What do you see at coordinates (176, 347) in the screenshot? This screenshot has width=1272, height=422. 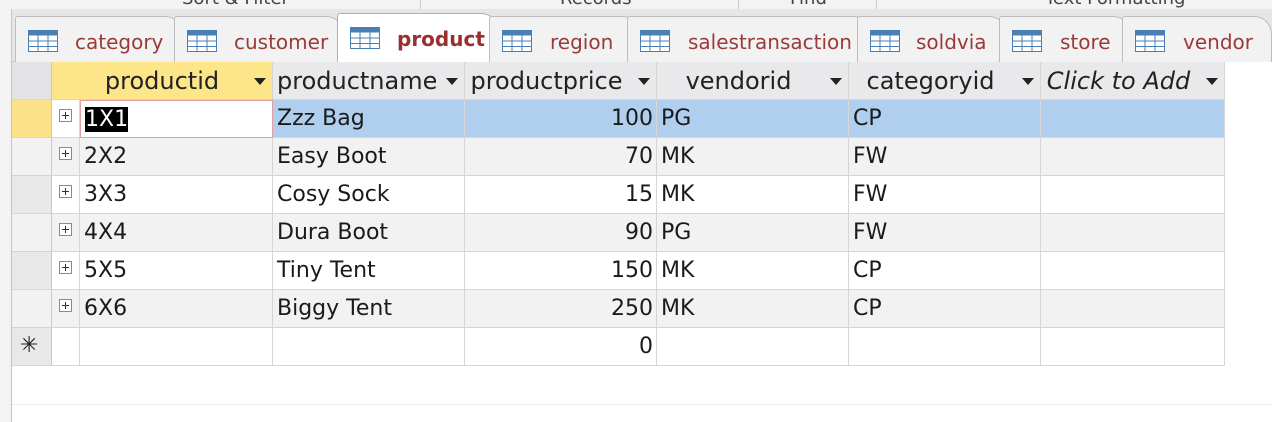 I see `cell-productid` at bounding box center [176, 347].